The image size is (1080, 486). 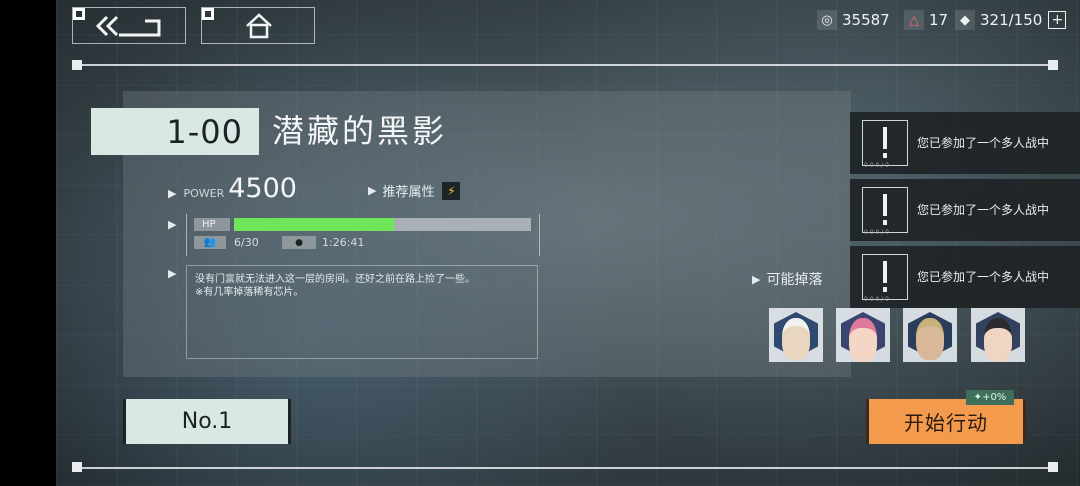 What do you see at coordinates (1057, 20) in the screenshot?
I see `add-stamina-button: +` at bounding box center [1057, 20].